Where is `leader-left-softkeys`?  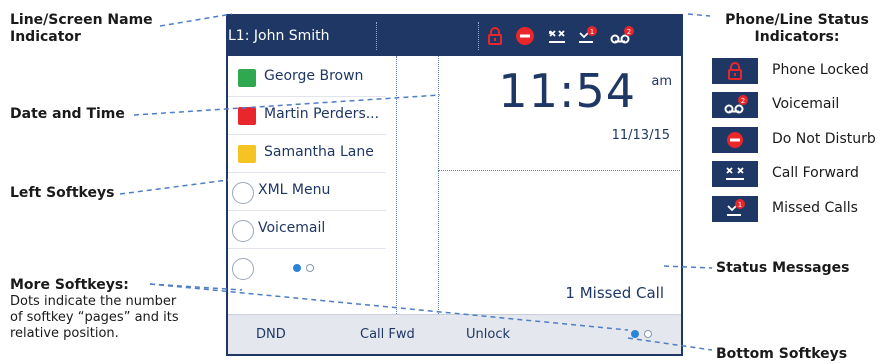 leader-left-softkeys is located at coordinates (174, 187).